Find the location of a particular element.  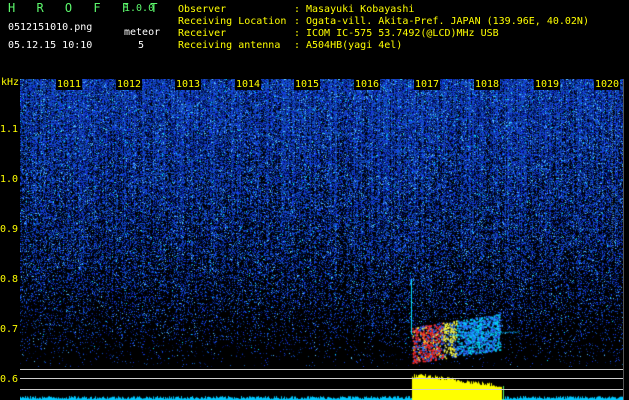

meteor-label: meteor is located at coordinates (142, 32).